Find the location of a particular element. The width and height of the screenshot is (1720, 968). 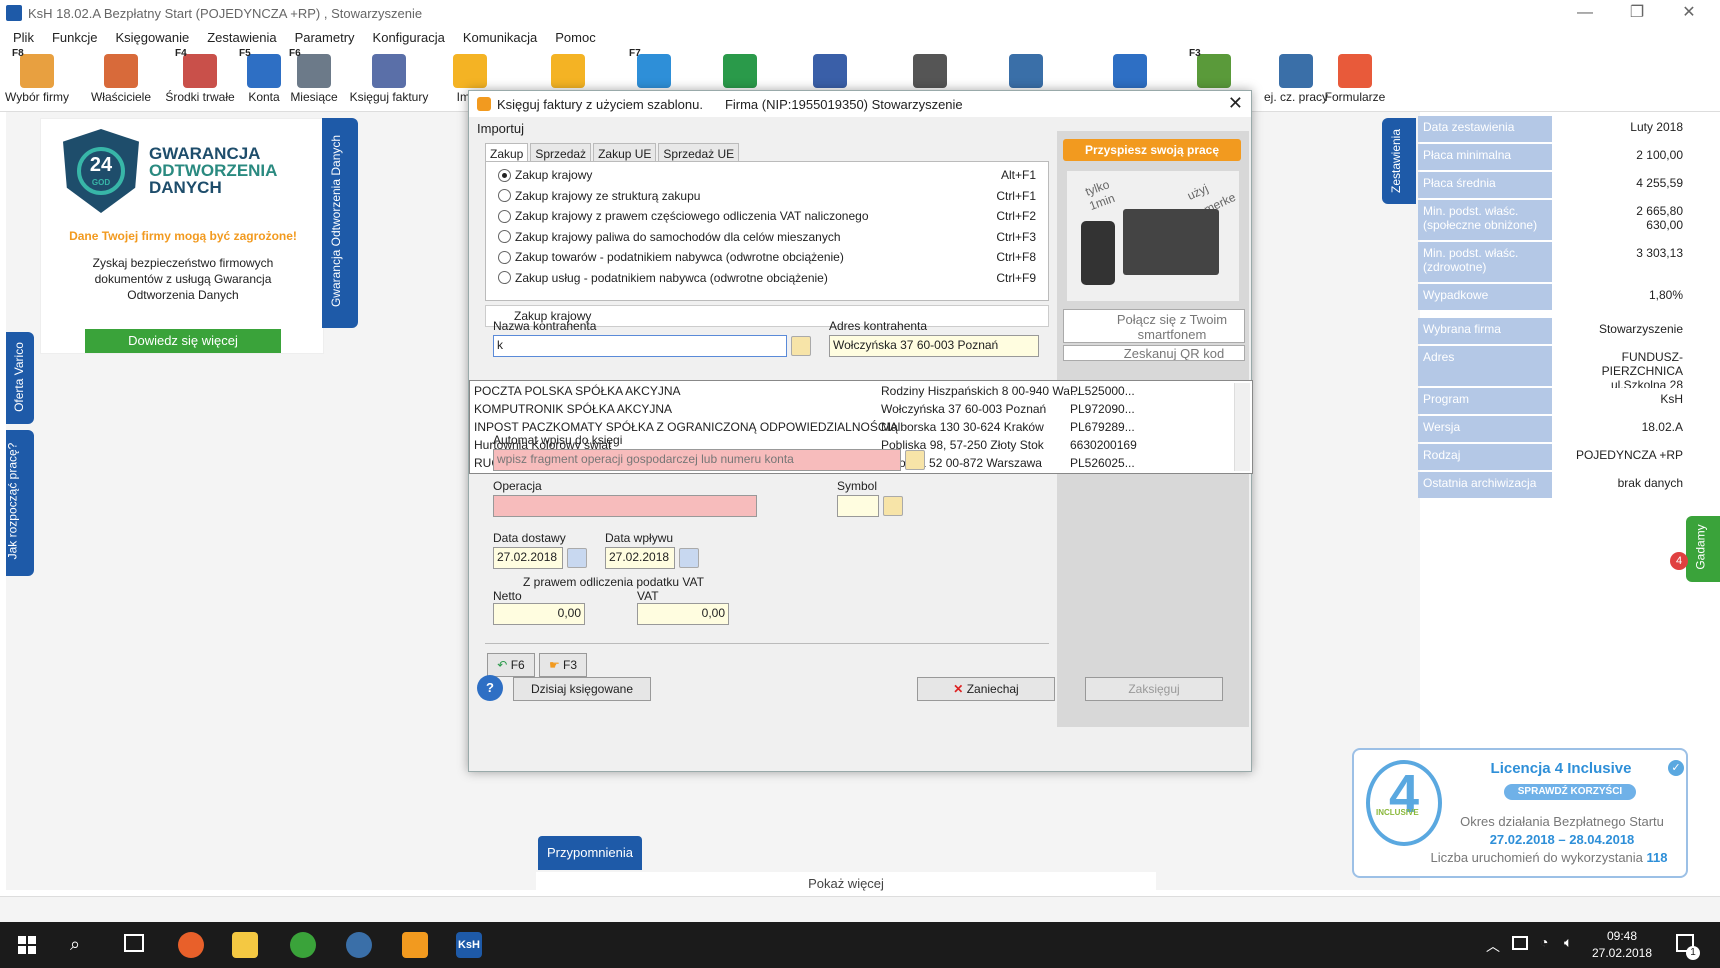

tab-przypomnienia: Przypomnienia is located at coordinates (590, 853).